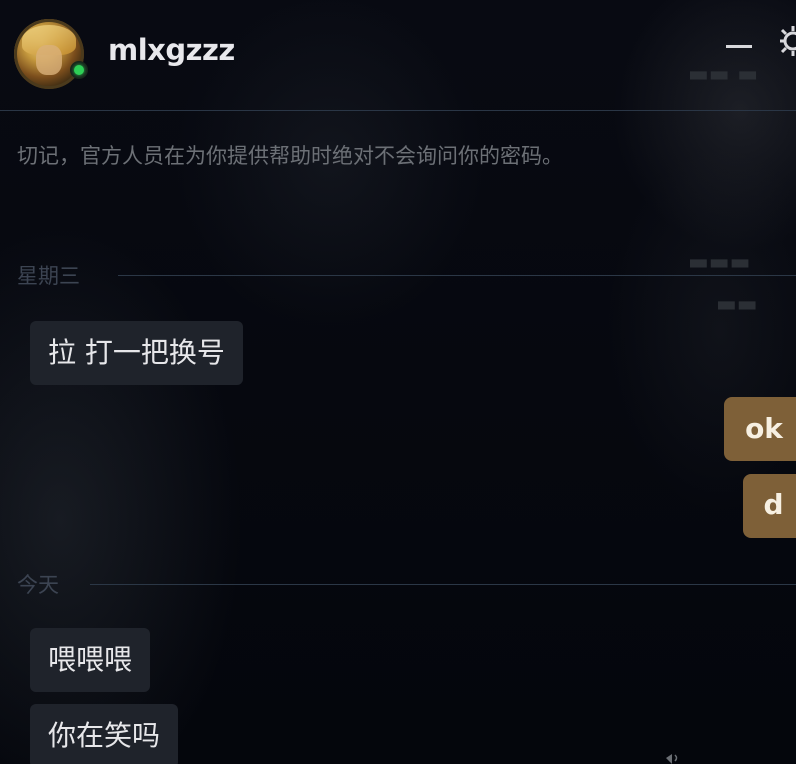 This screenshot has height=764, width=796. Describe the element at coordinates (49, 60) in the screenshot. I see `avatar-face` at that location.